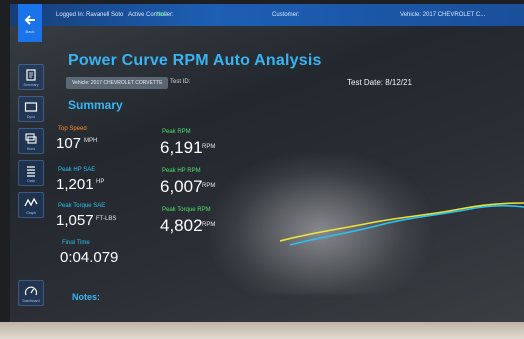  I want to click on sidebar-item-label: Graph, so click(31, 212).